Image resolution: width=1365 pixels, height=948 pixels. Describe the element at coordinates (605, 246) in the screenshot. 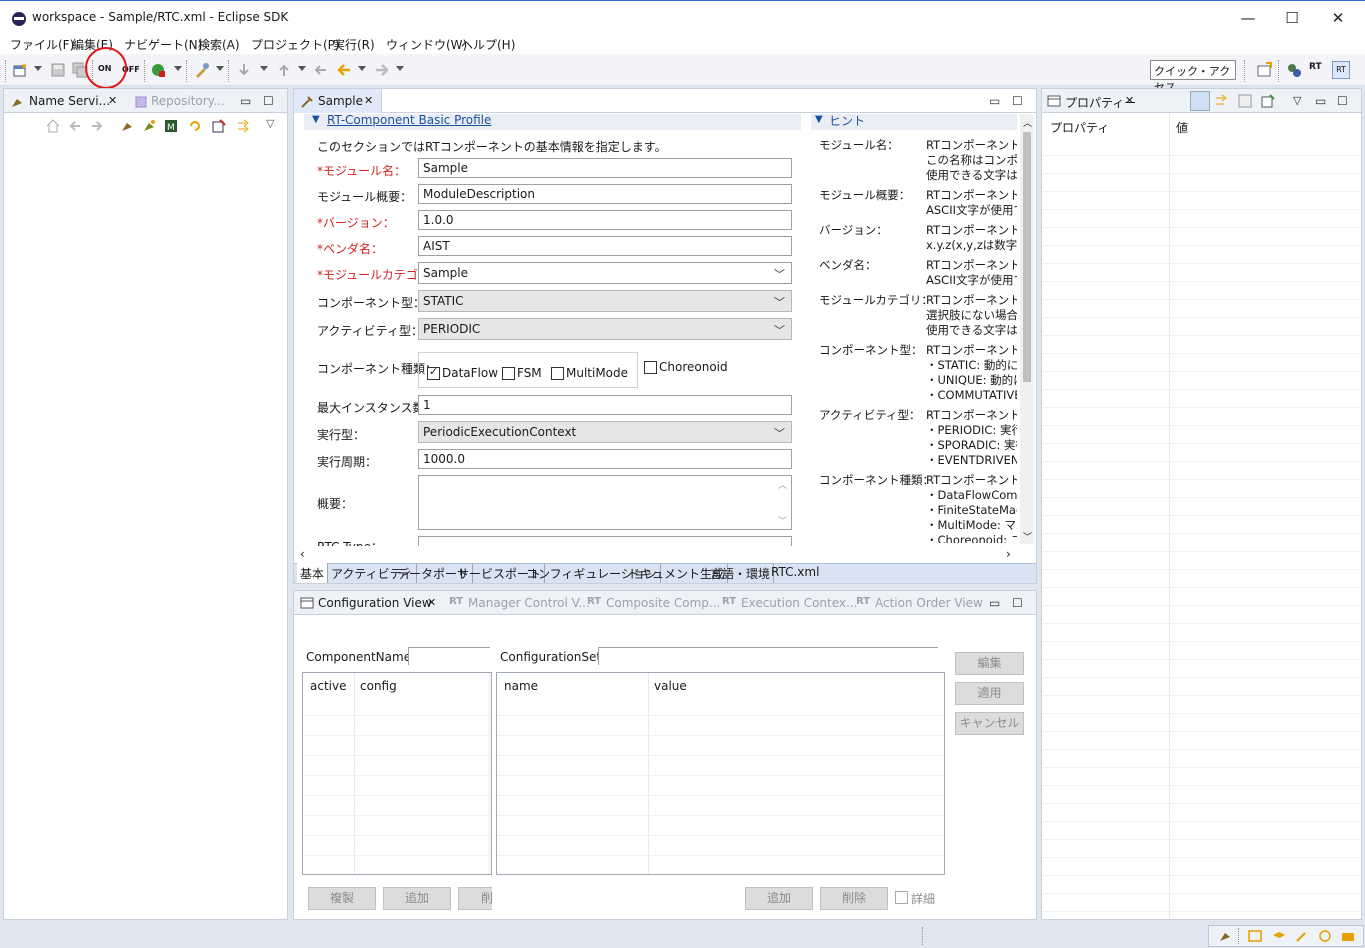

I see `vendor-input: AIST` at that location.